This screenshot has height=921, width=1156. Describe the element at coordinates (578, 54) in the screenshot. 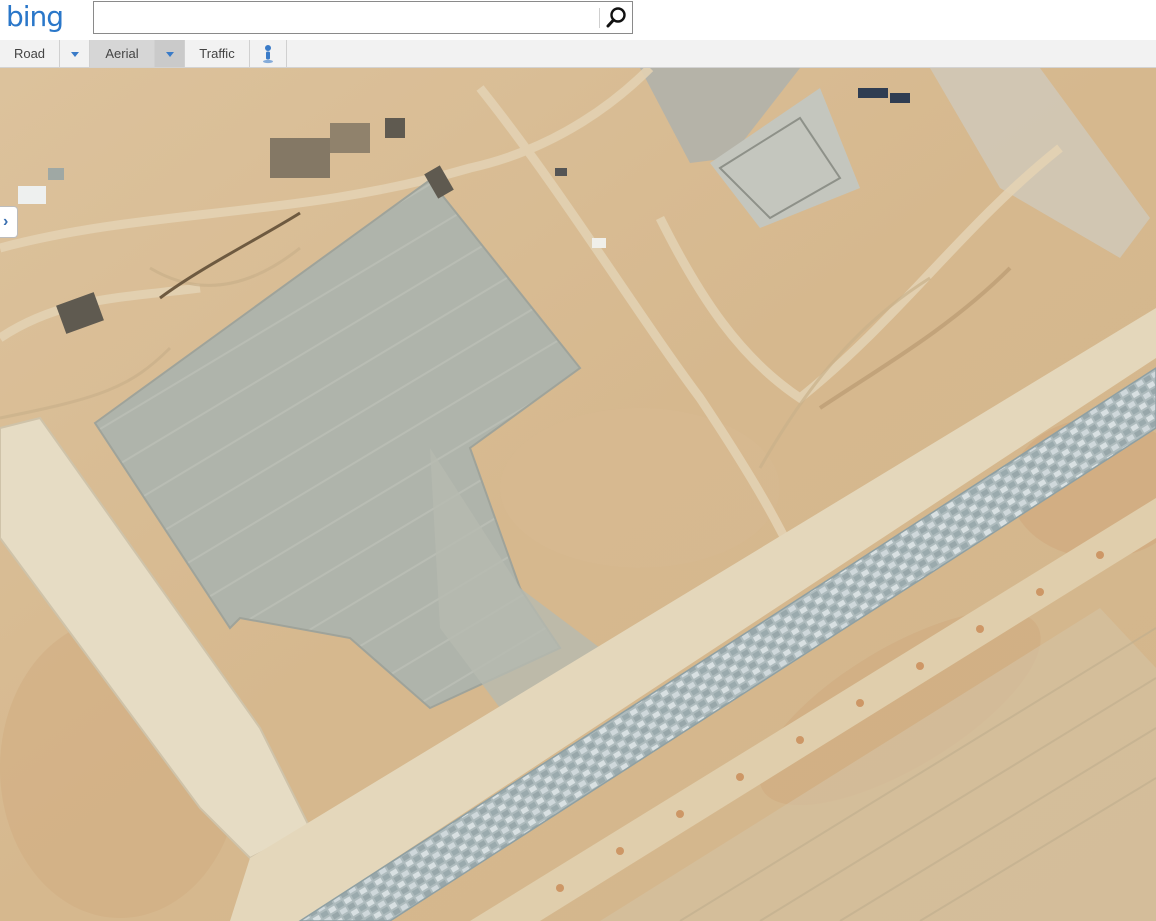

I see `map-toolbar: Road Aerial Traffic` at that location.